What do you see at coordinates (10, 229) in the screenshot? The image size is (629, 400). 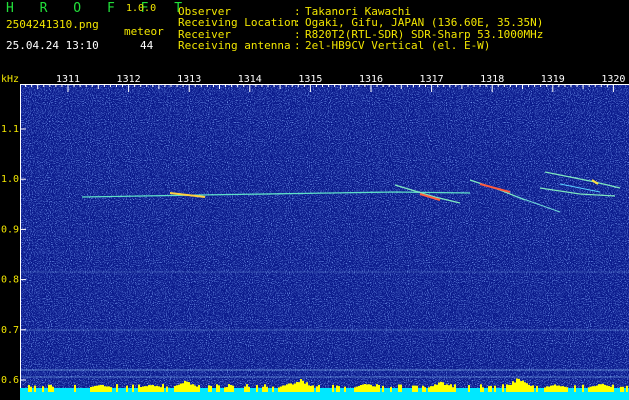 I see `y-tick-label: 0.9` at bounding box center [10, 229].